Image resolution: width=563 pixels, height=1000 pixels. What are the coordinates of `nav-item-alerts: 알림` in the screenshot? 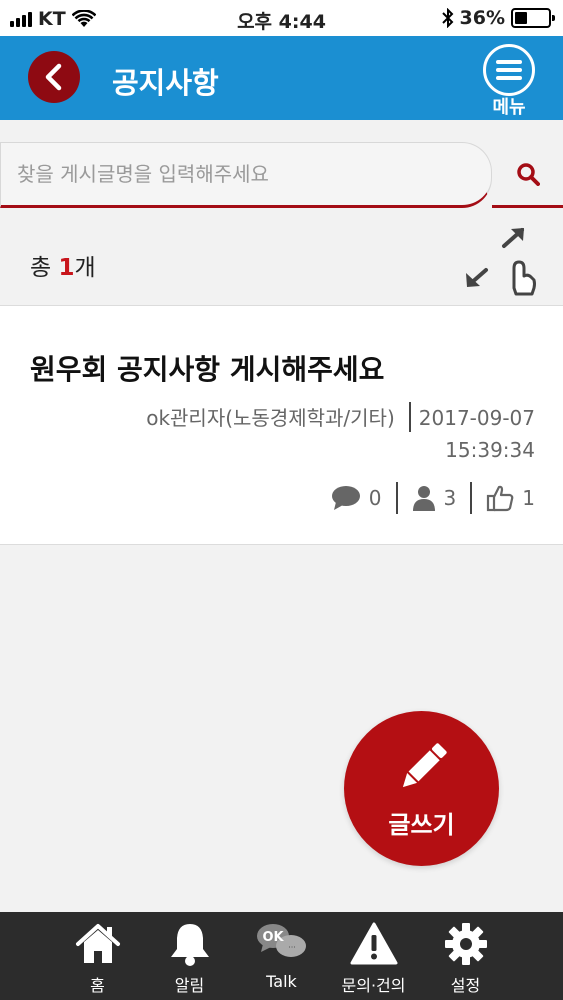 It's located at (190, 956).